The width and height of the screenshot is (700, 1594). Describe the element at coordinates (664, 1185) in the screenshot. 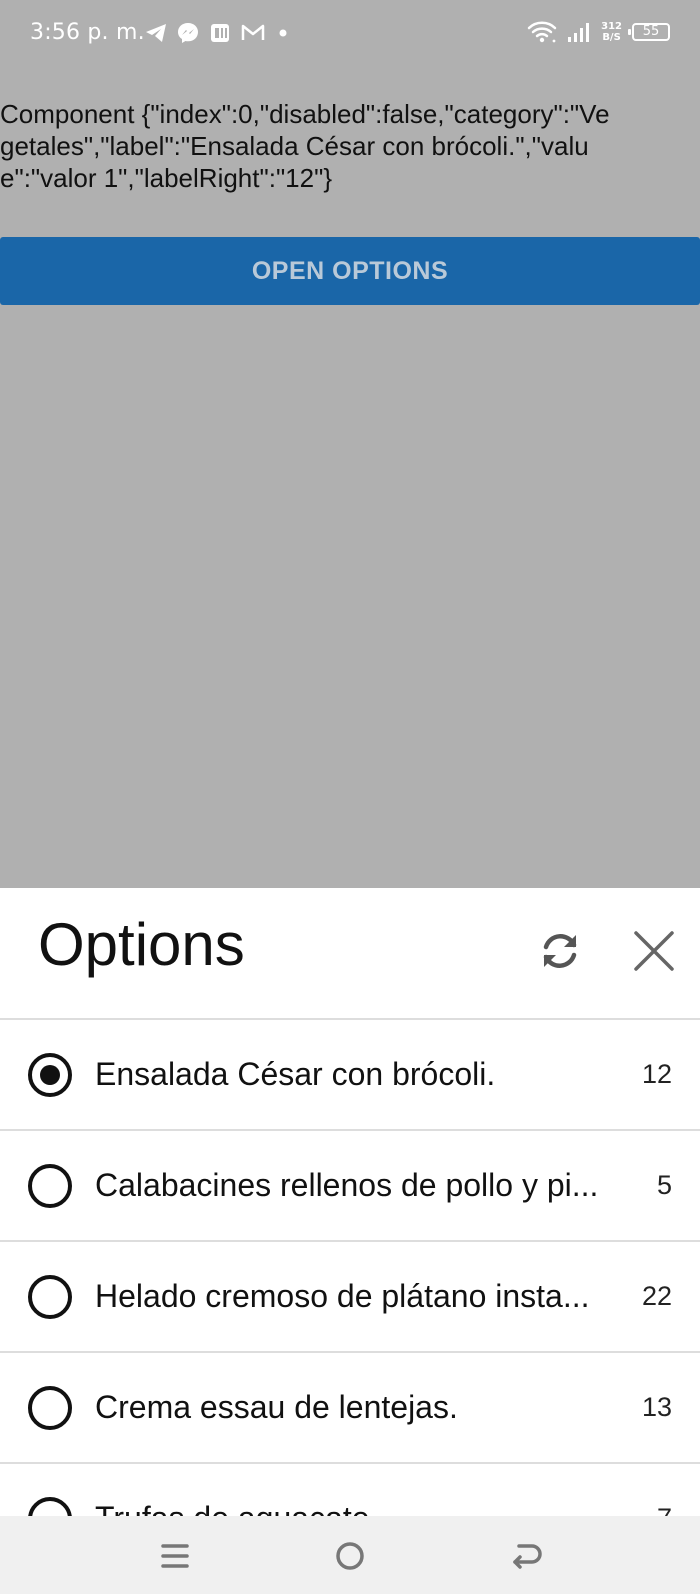

I see `option-right-label: 5` at that location.